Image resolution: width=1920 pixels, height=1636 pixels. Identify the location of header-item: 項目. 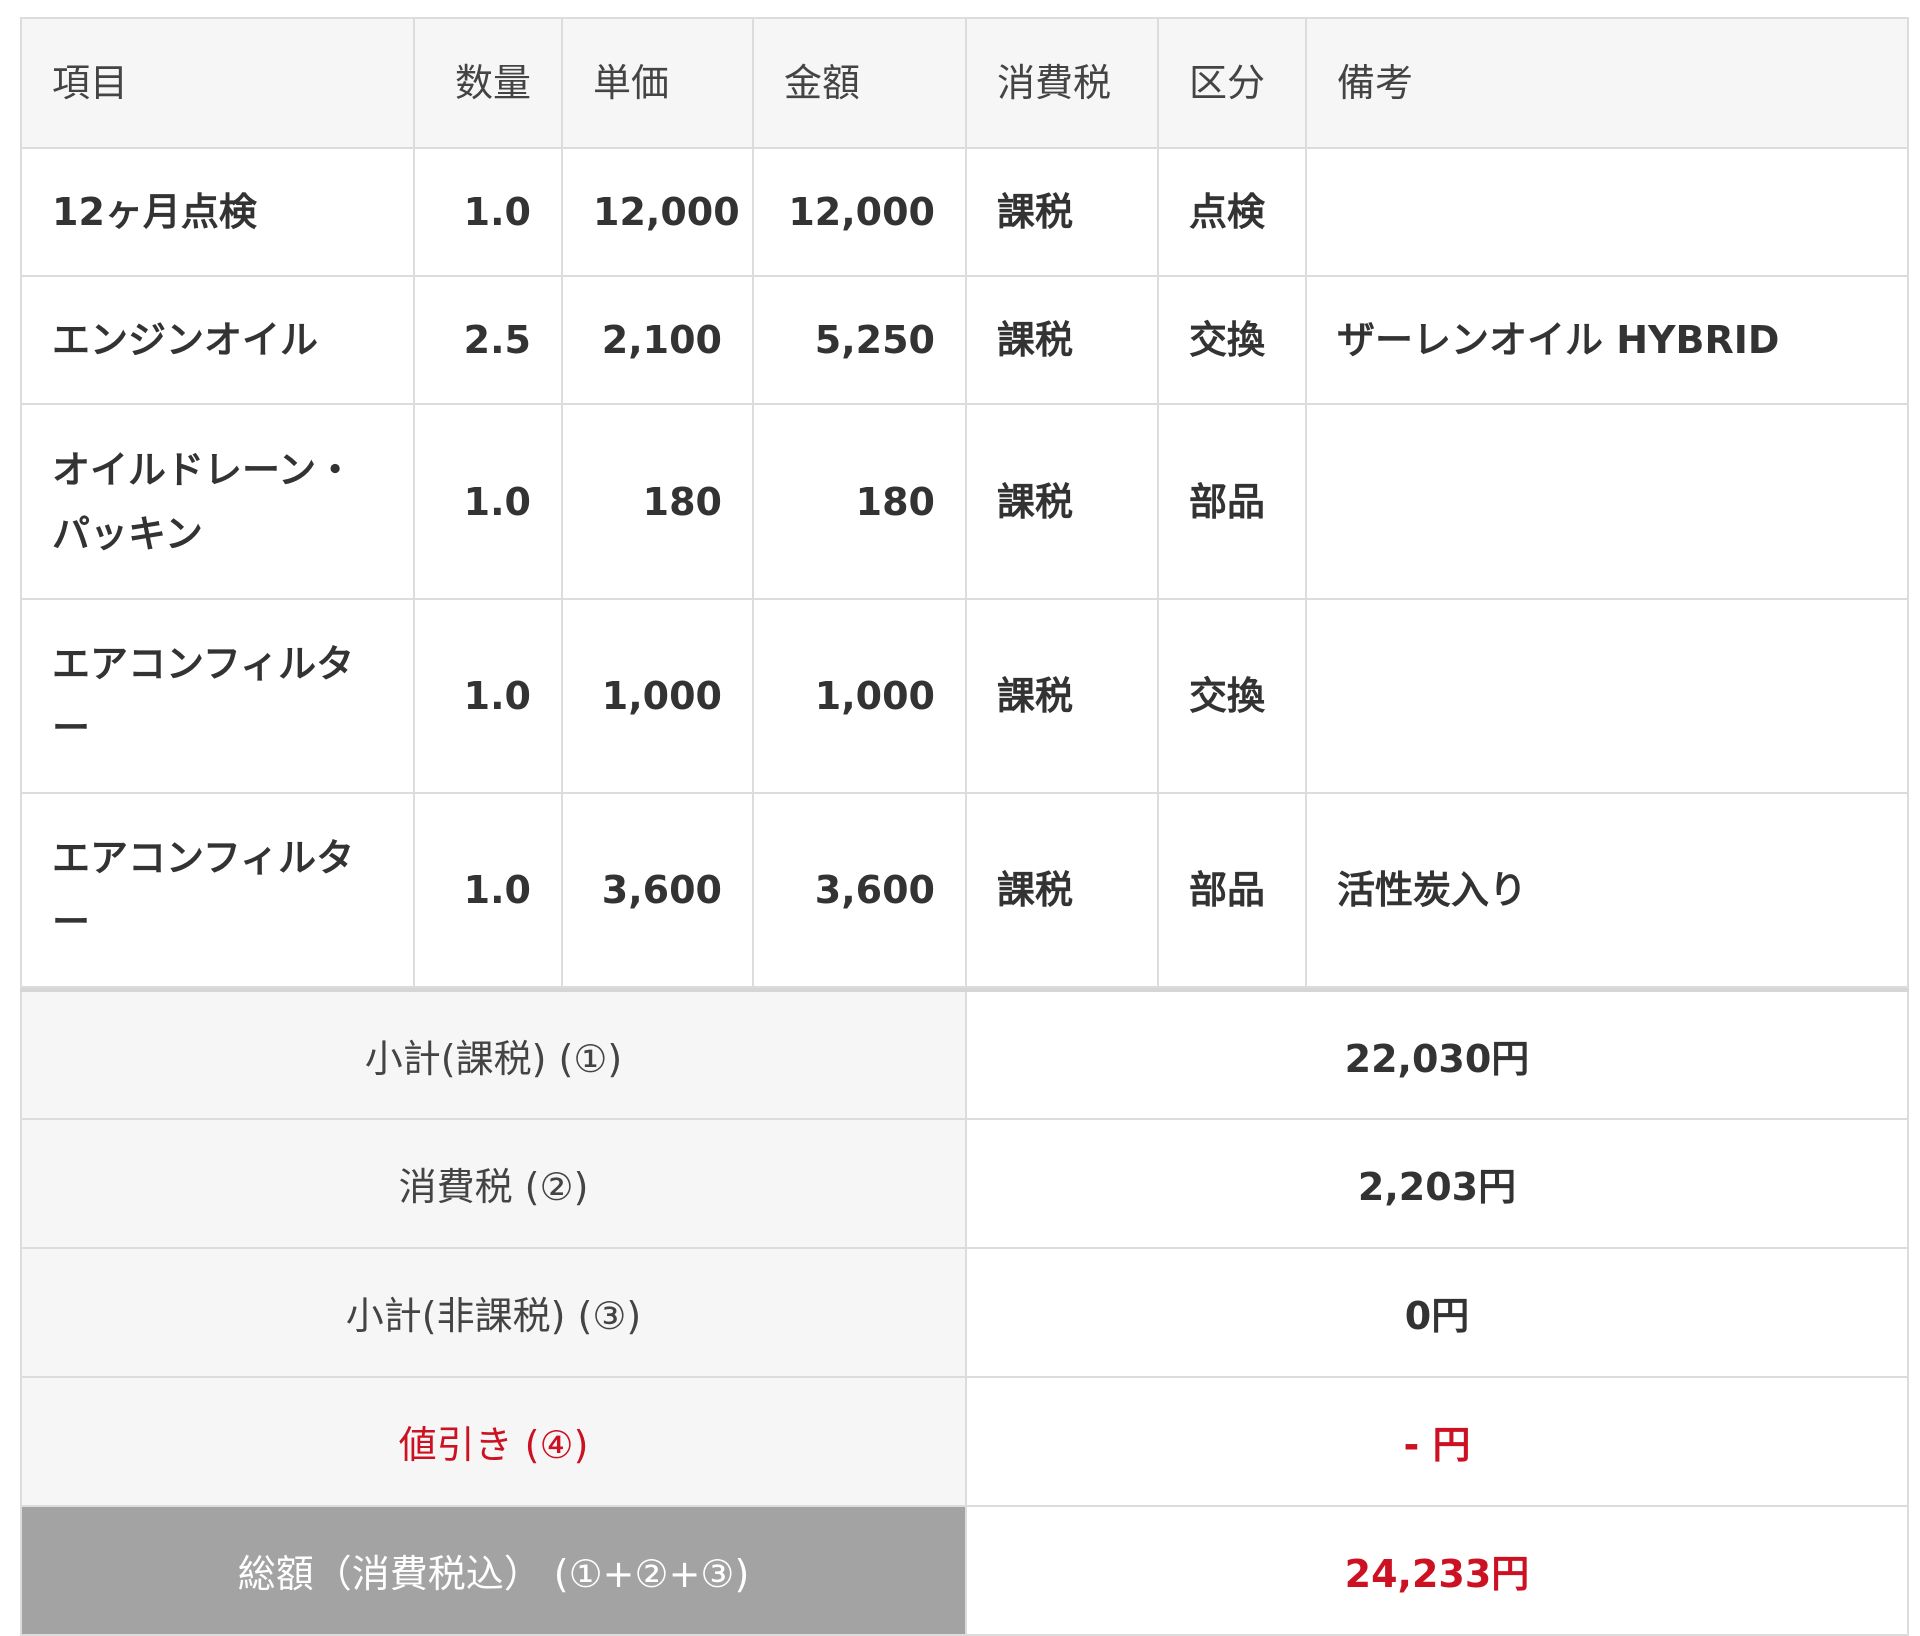
(217, 83).